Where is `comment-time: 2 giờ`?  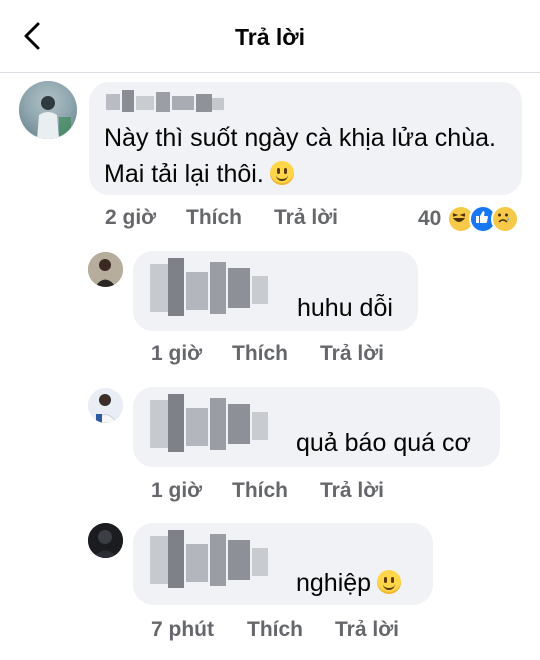
comment-time: 2 giờ is located at coordinates (130, 218).